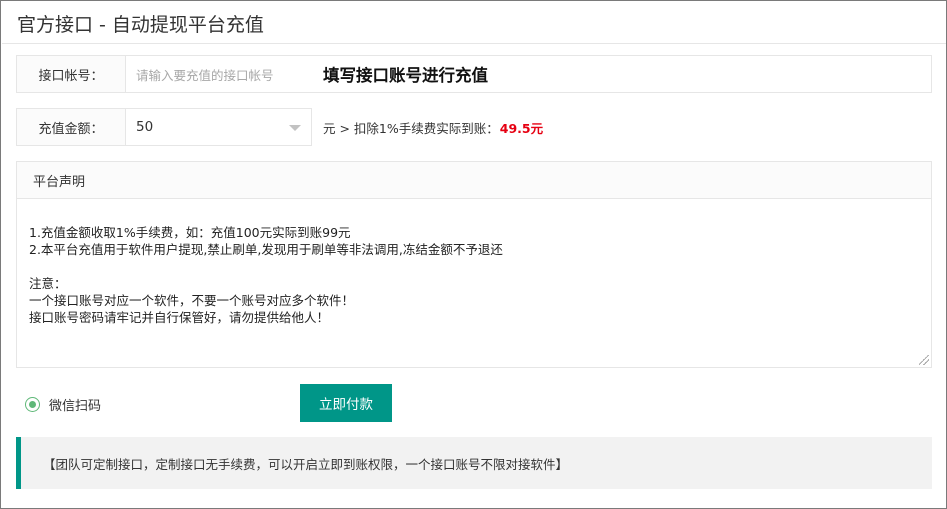 This screenshot has width=947, height=509. I want to click on payment-method-label: 微信扫码, so click(75, 406).